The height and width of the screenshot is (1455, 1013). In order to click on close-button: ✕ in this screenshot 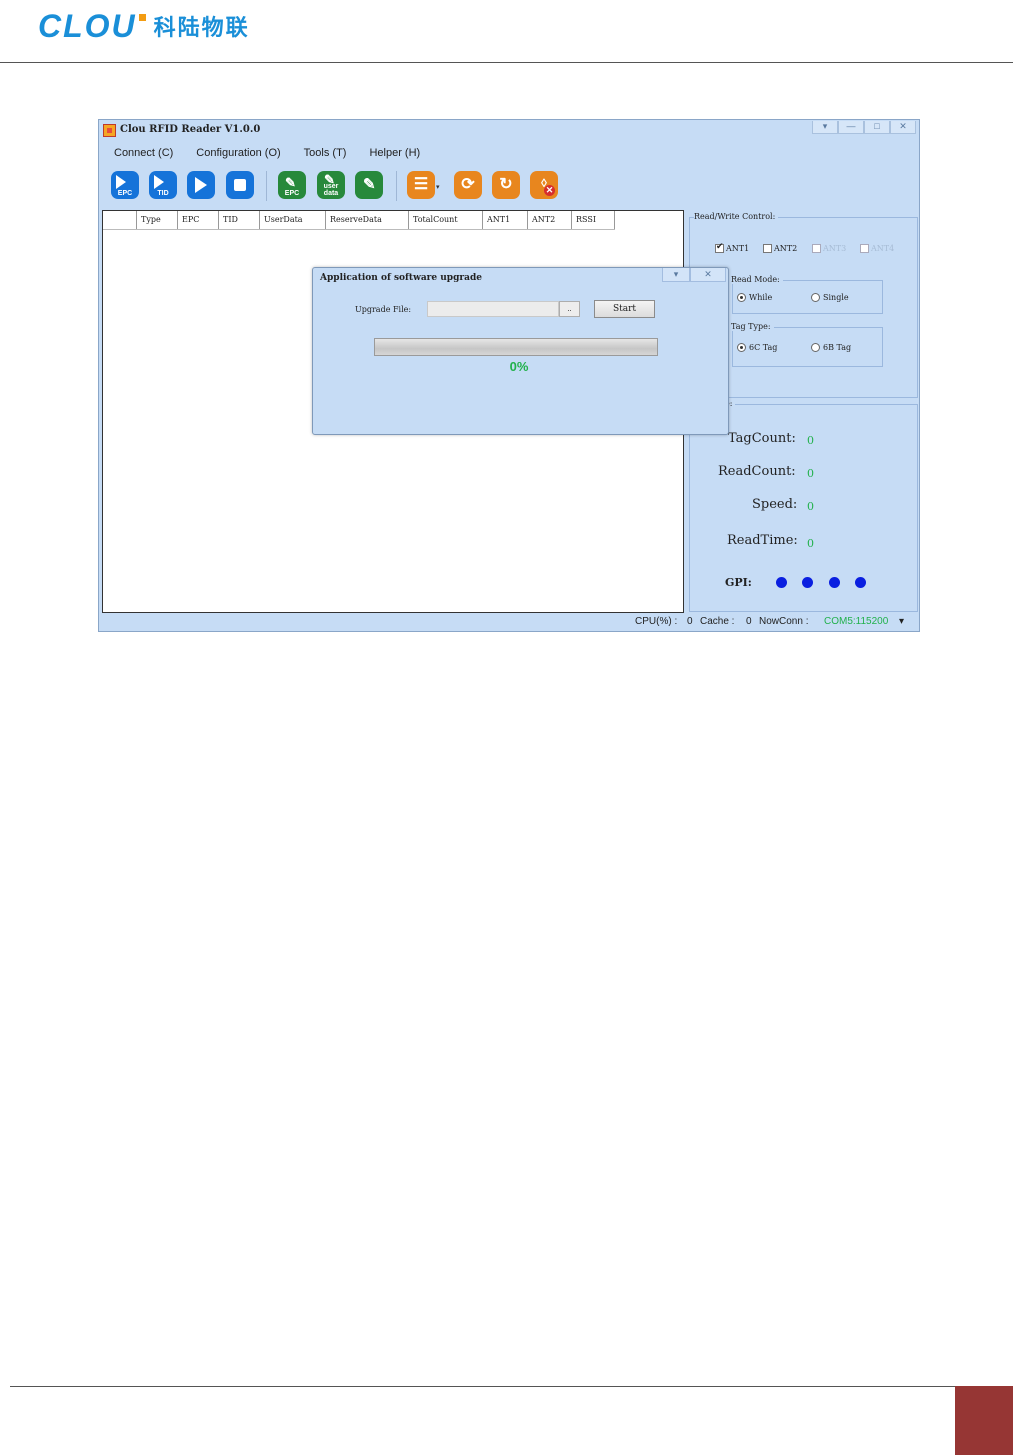, I will do `click(903, 127)`.